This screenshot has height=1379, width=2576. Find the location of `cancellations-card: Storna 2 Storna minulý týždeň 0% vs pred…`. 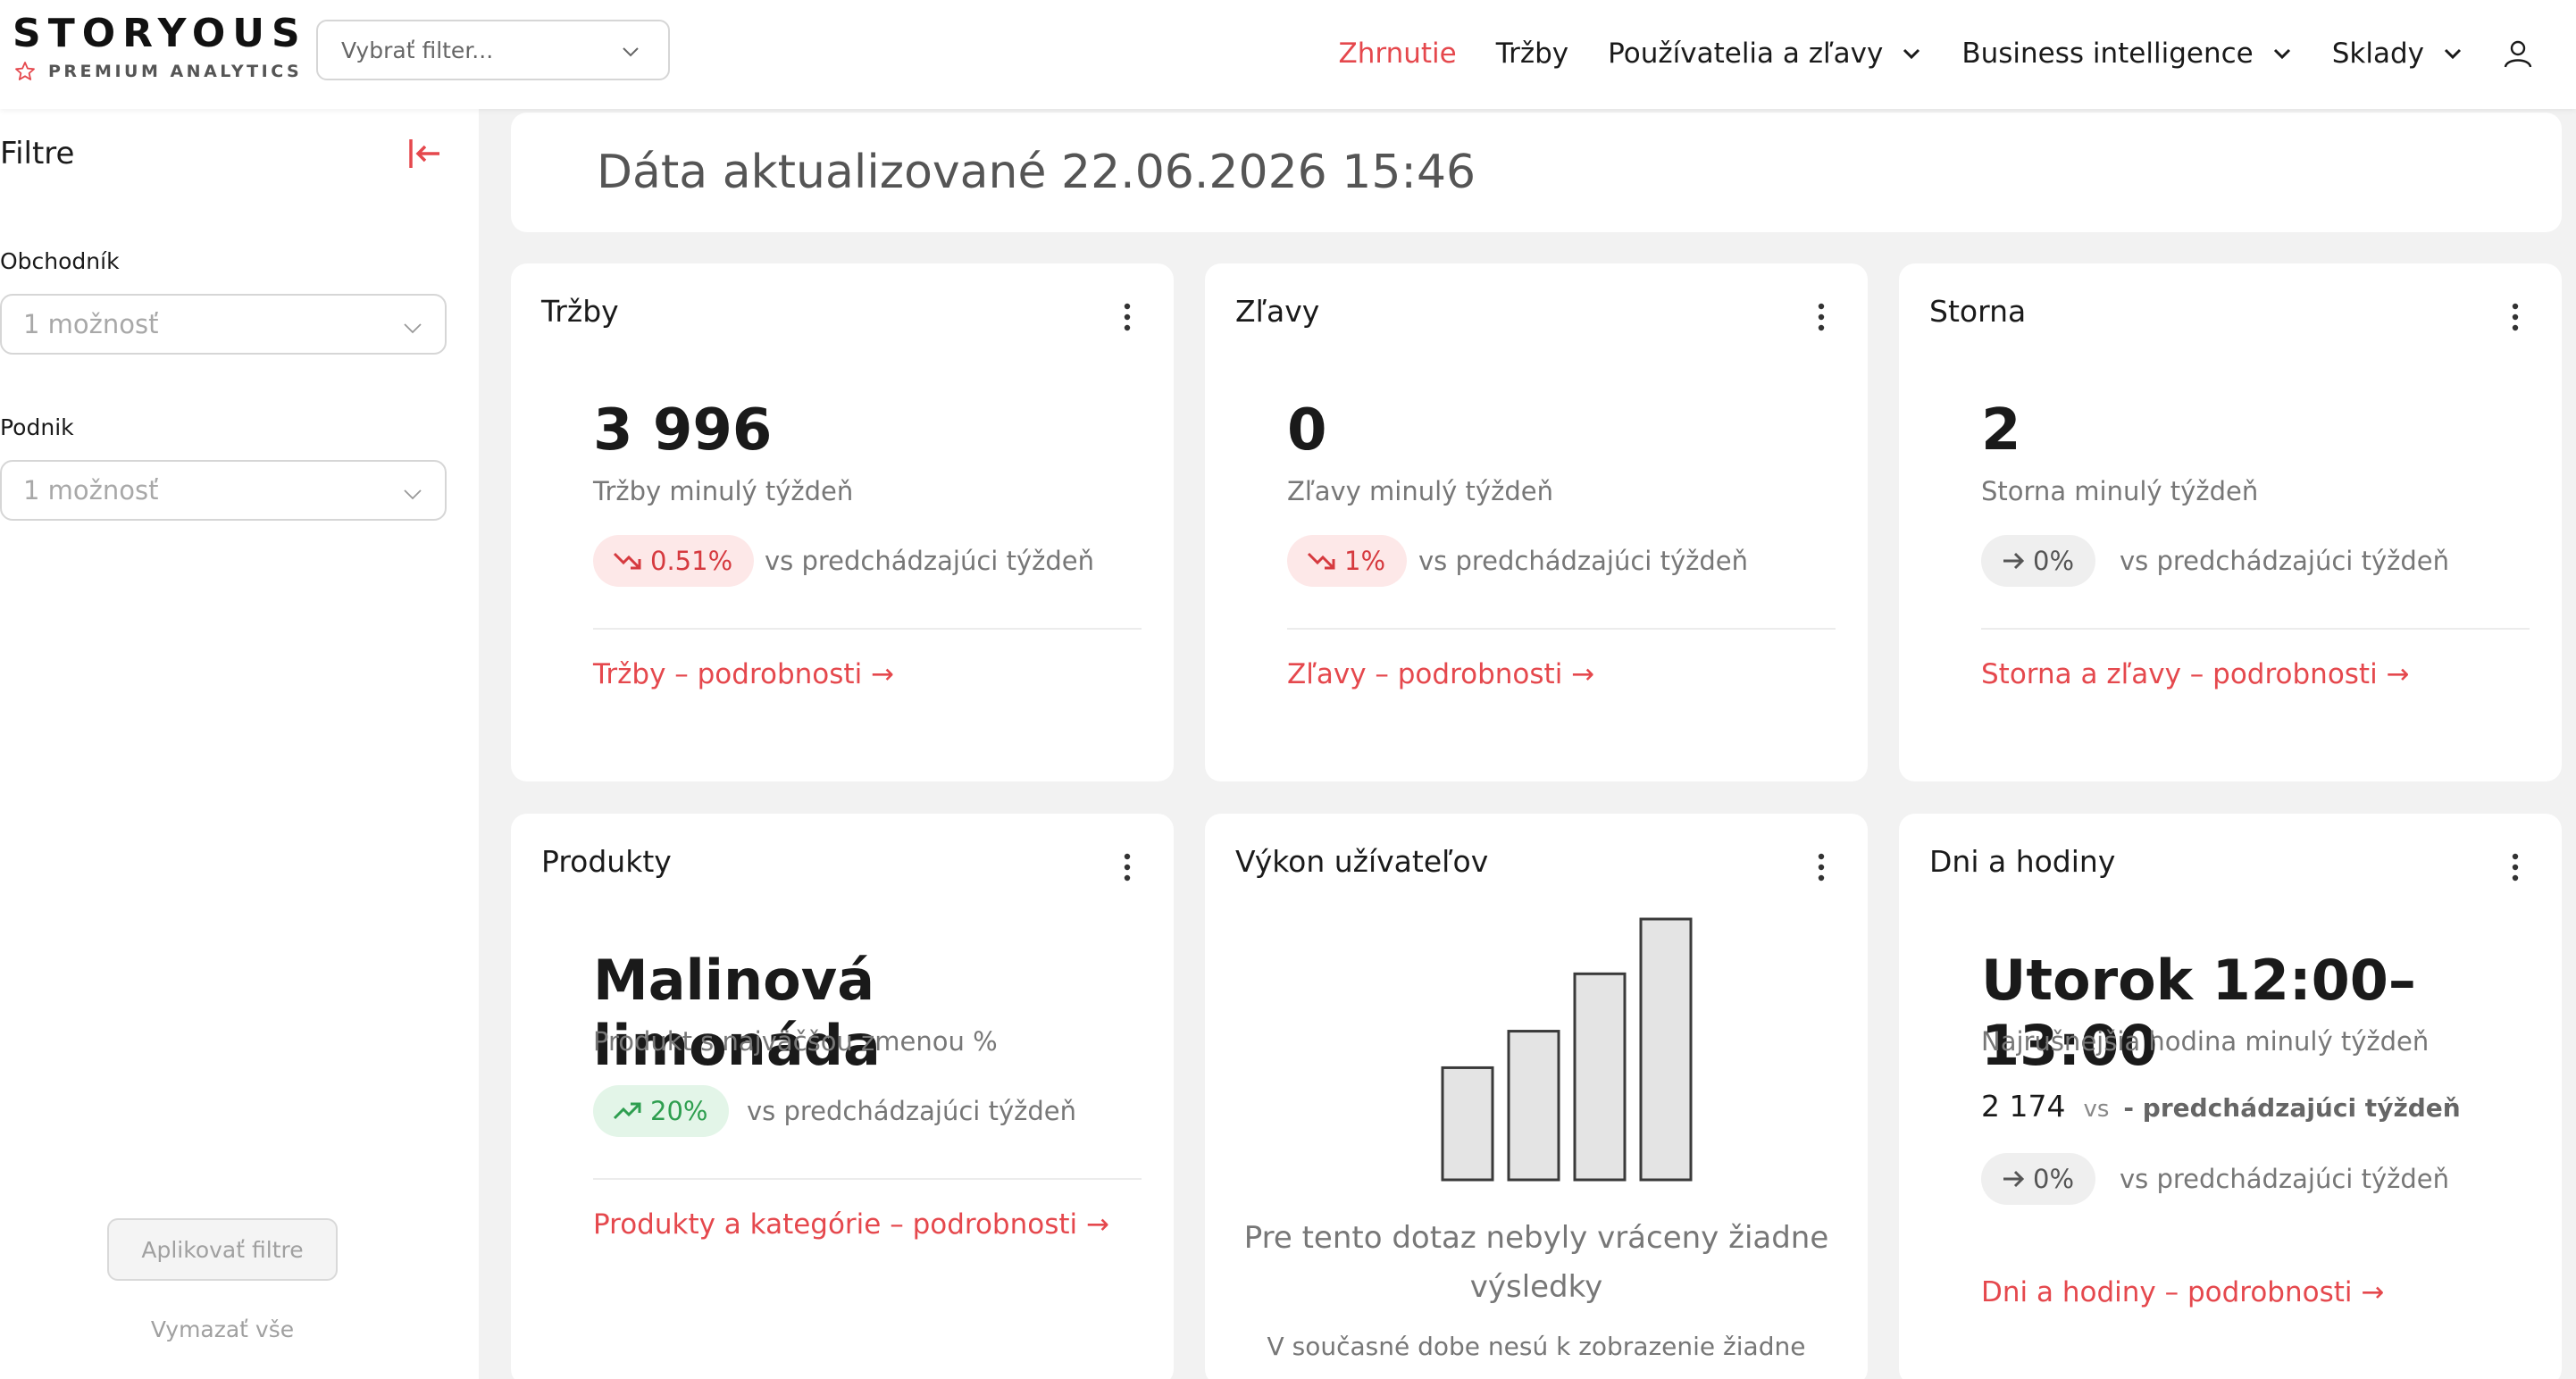

cancellations-card: Storna 2 Storna minulý týždeň 0% vs pred… is located at coordinates (2231, 522).